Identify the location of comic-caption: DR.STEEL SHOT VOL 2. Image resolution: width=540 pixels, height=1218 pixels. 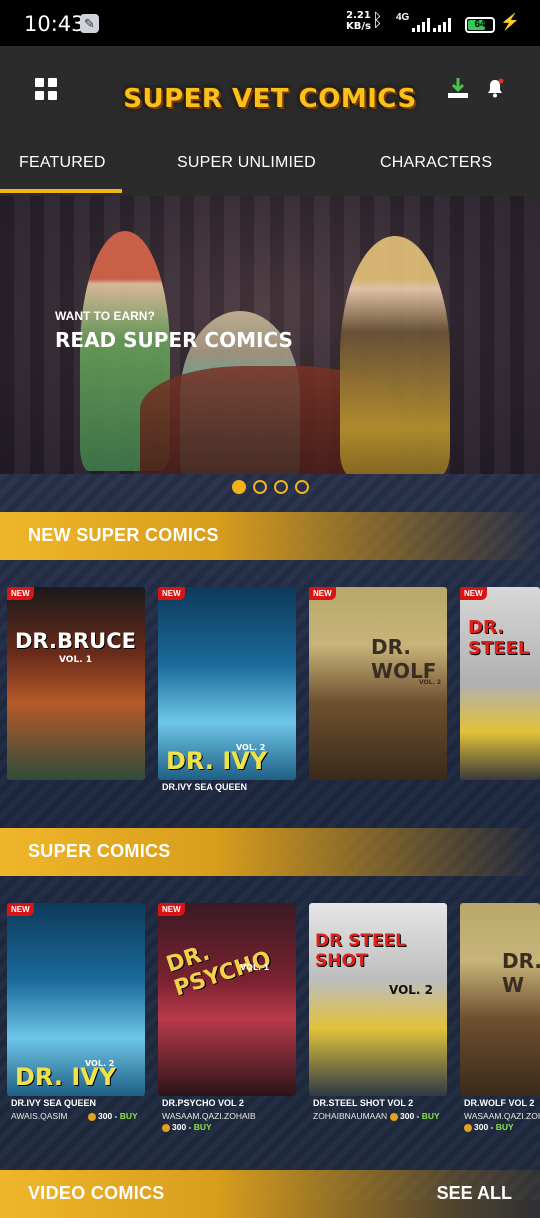
(363, 1103).